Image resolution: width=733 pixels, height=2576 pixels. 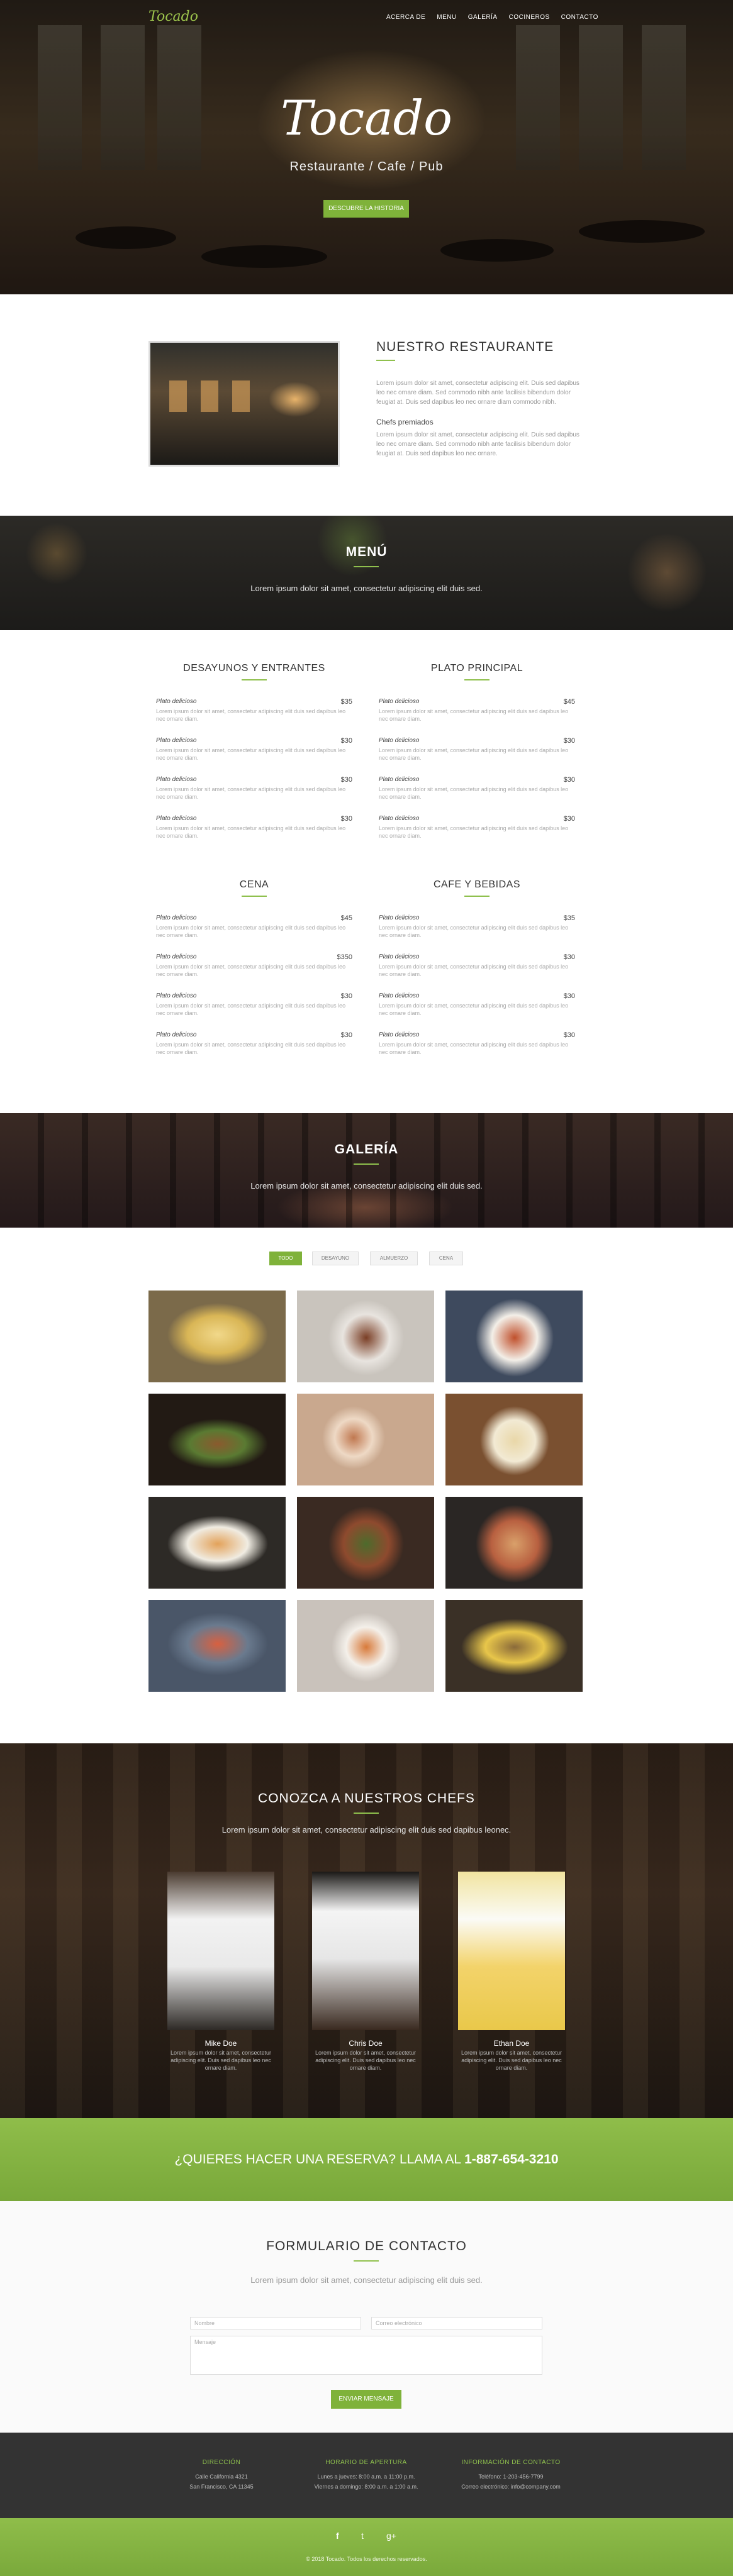 I want to click on message-field: Mensaje, so click(x=366, y=2355).